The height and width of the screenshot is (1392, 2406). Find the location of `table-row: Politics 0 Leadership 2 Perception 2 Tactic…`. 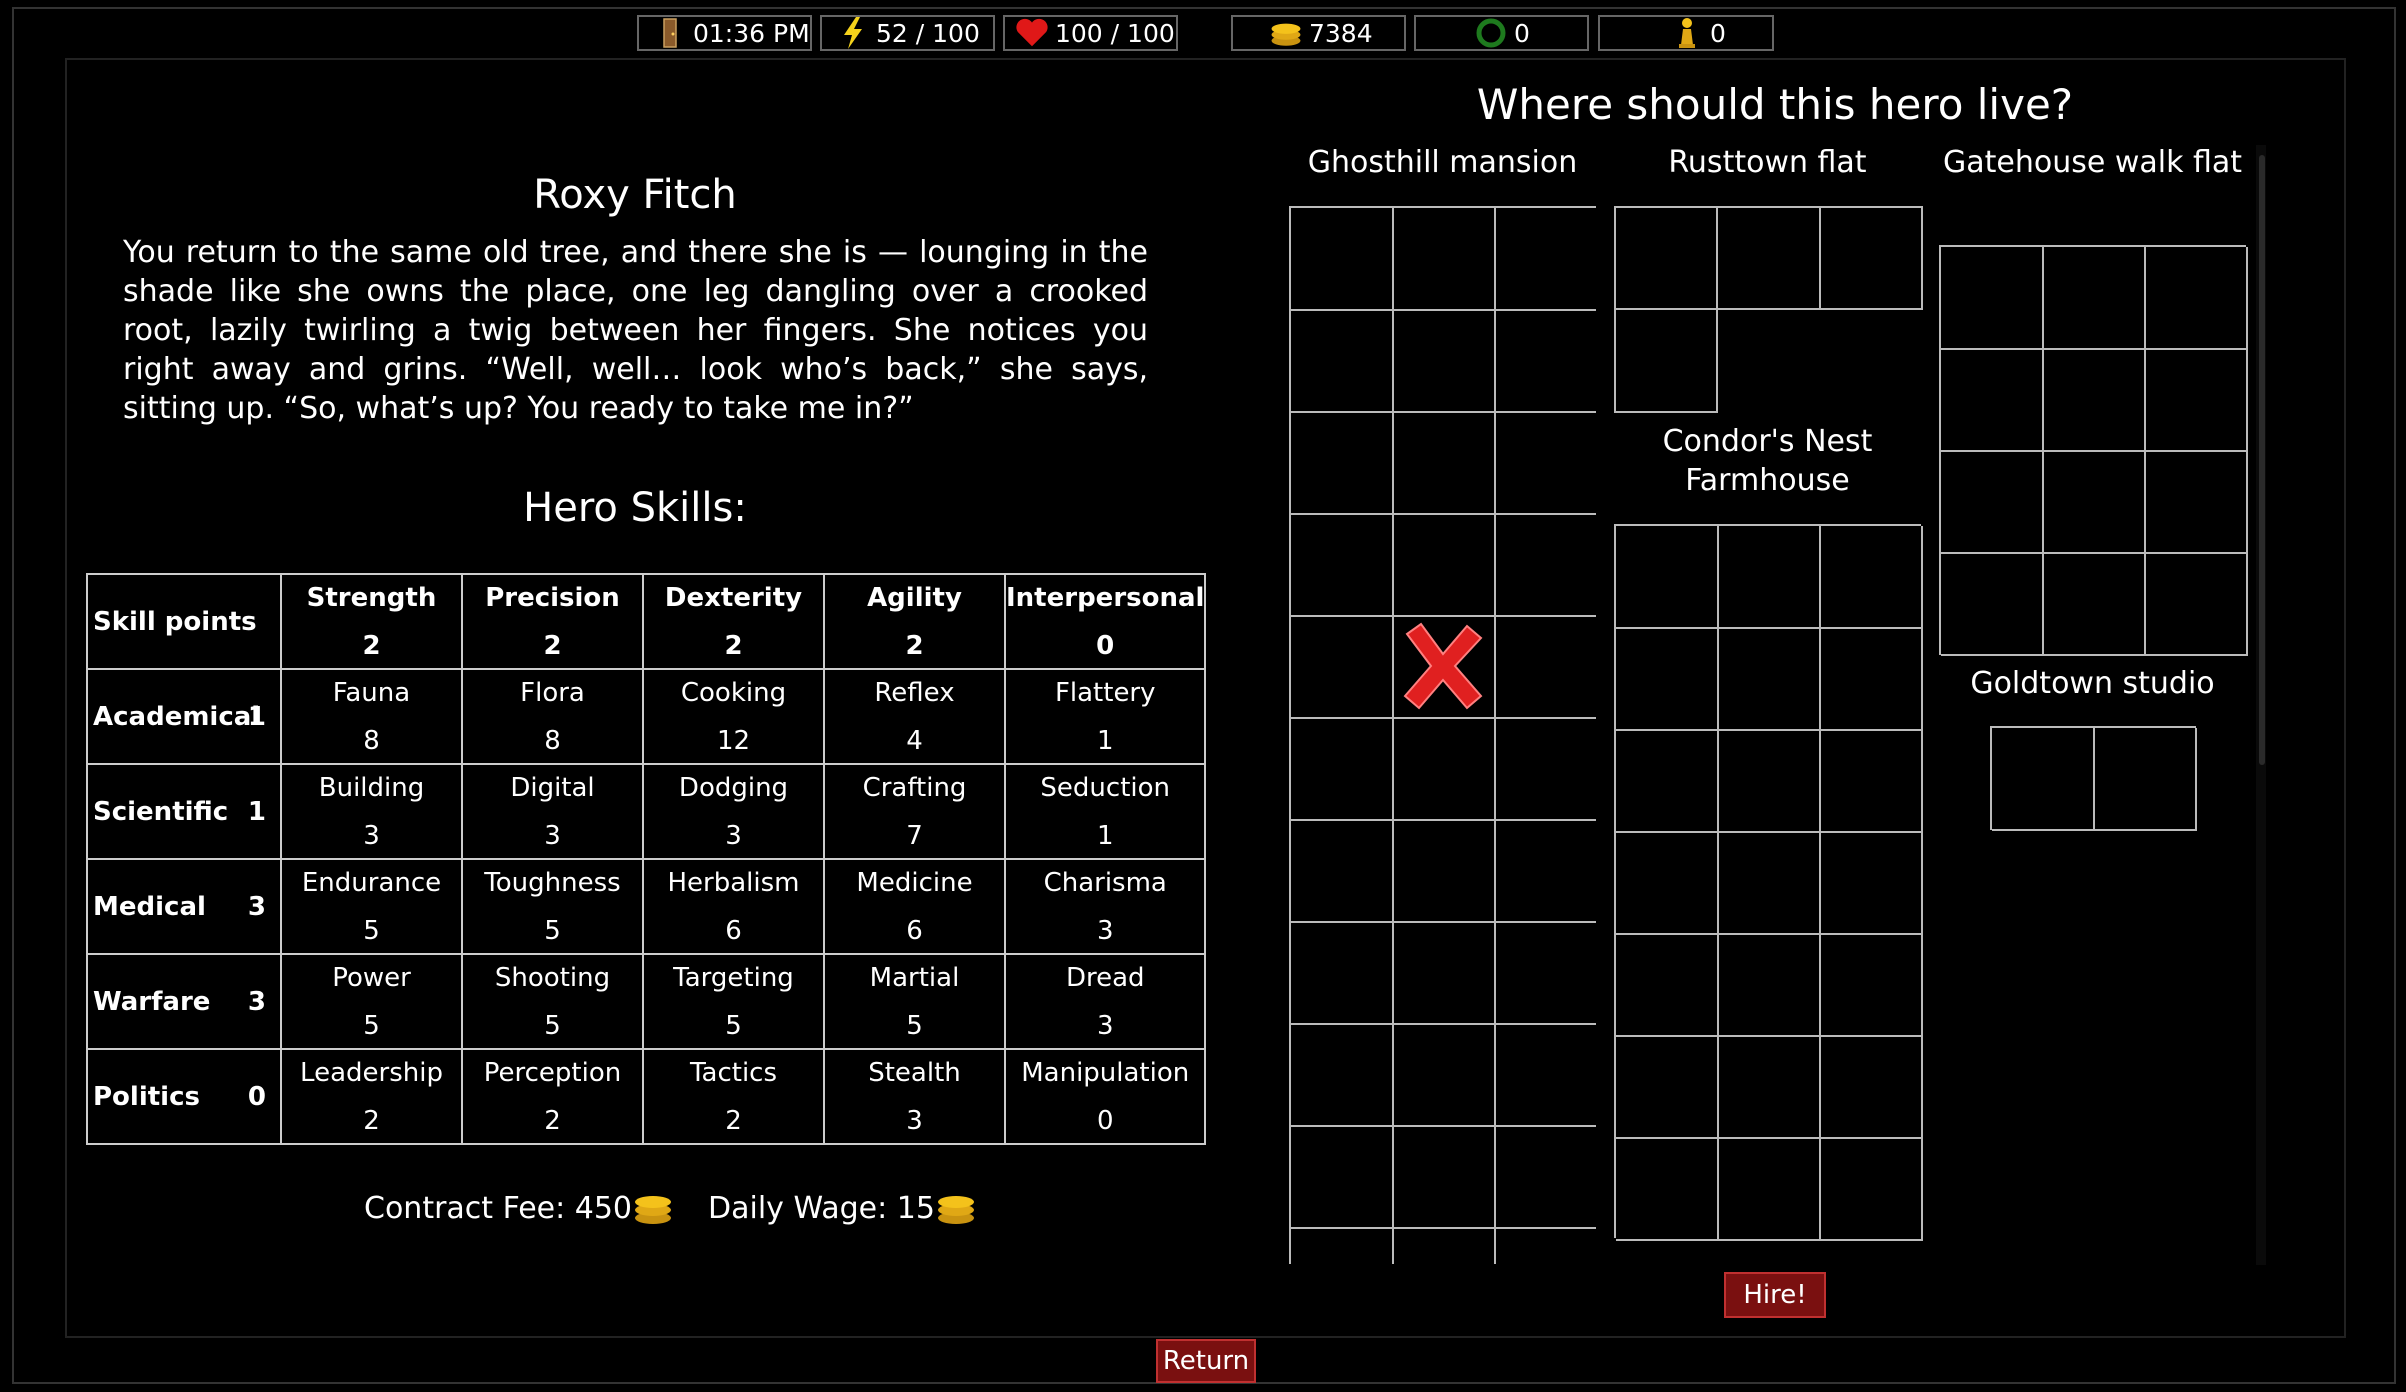

table-row: Politics 0 Leadership 2 Perception 2 Tactic… is located at coordinates (646, 1096).